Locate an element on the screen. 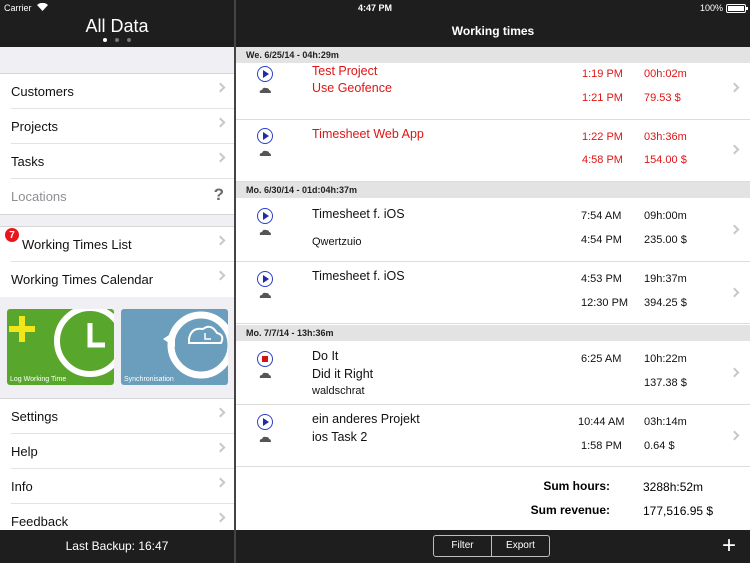 The image size is (750, 563). sidebar-item-tasks: Tasks is located at coordinates (122, 161).